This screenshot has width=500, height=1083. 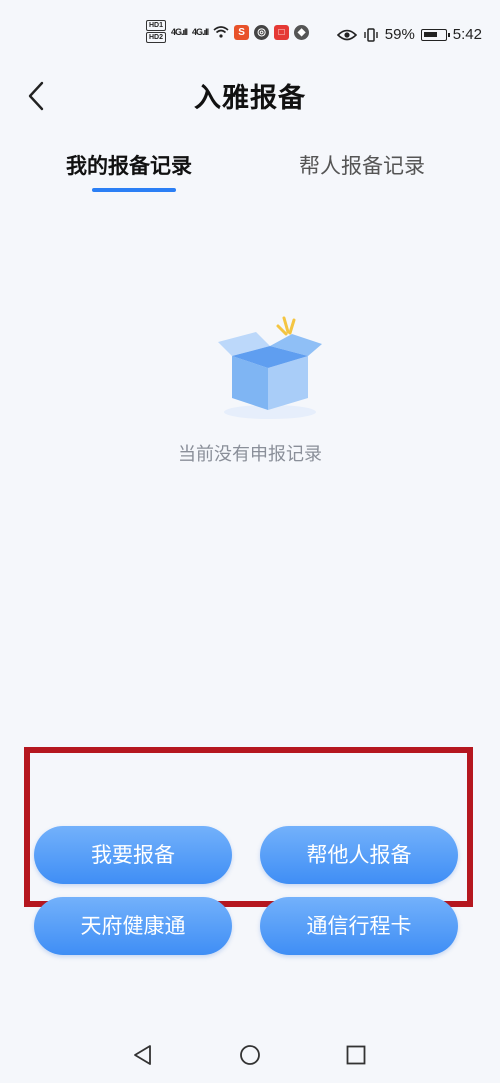 I want to click on system-nav-bar, so click(x=250, y=1056).